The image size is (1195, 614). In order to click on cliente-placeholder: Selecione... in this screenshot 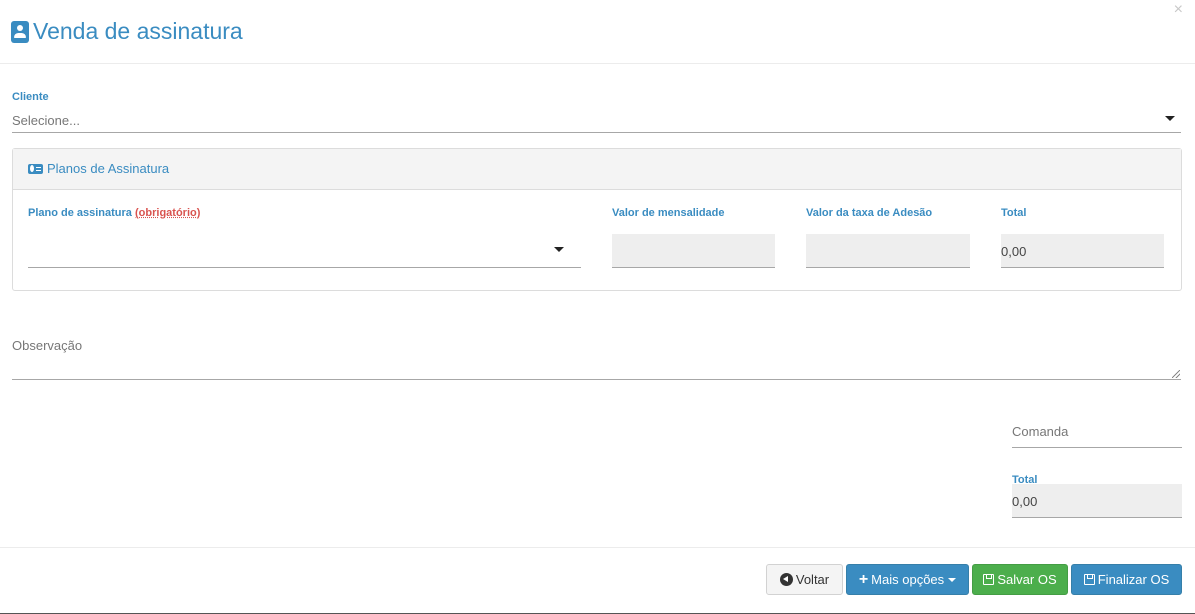, I will do `click(46, 120)`.